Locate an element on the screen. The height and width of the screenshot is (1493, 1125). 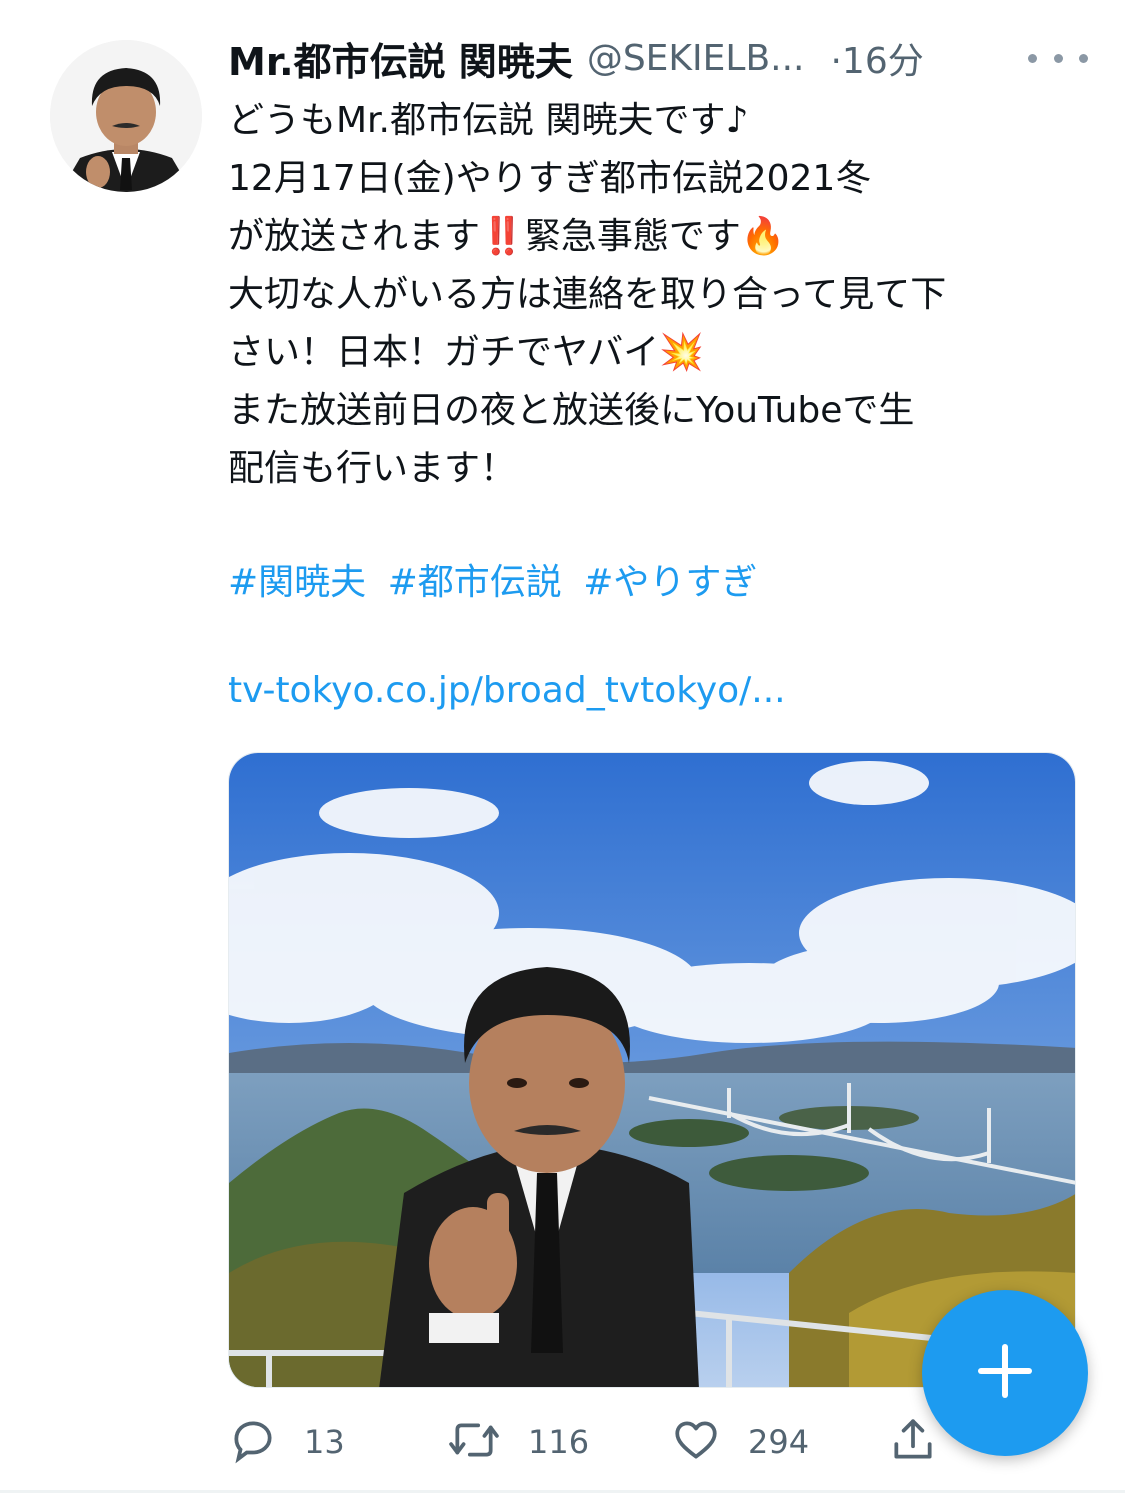
tweet-action-bar: 13 116 294 is located at coordinates (608, 1442).